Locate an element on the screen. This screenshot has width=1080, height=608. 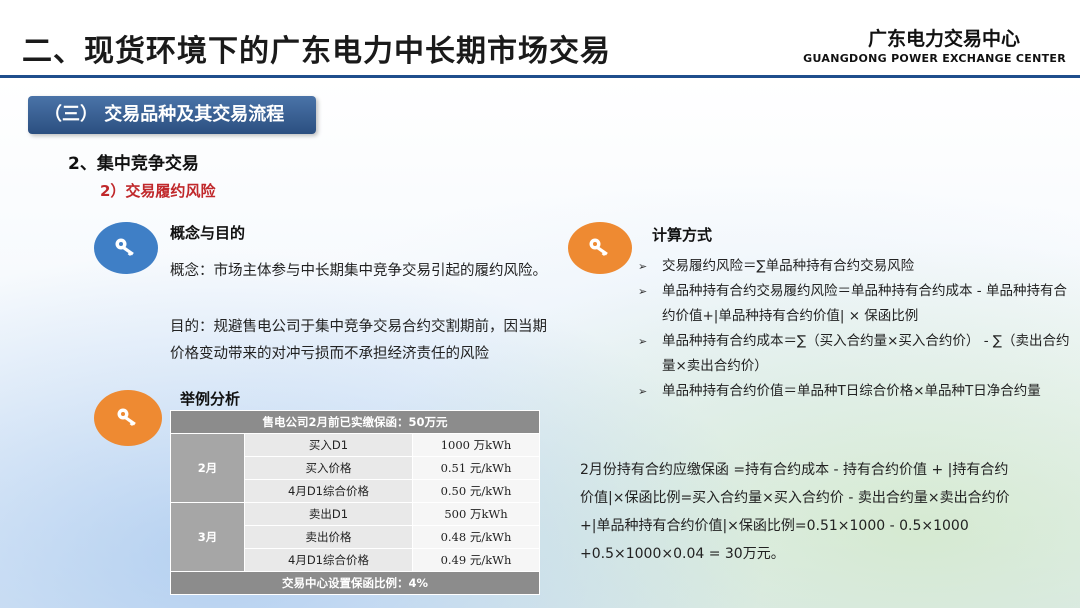
concept-key-icon is located at coordinates (126, 248).